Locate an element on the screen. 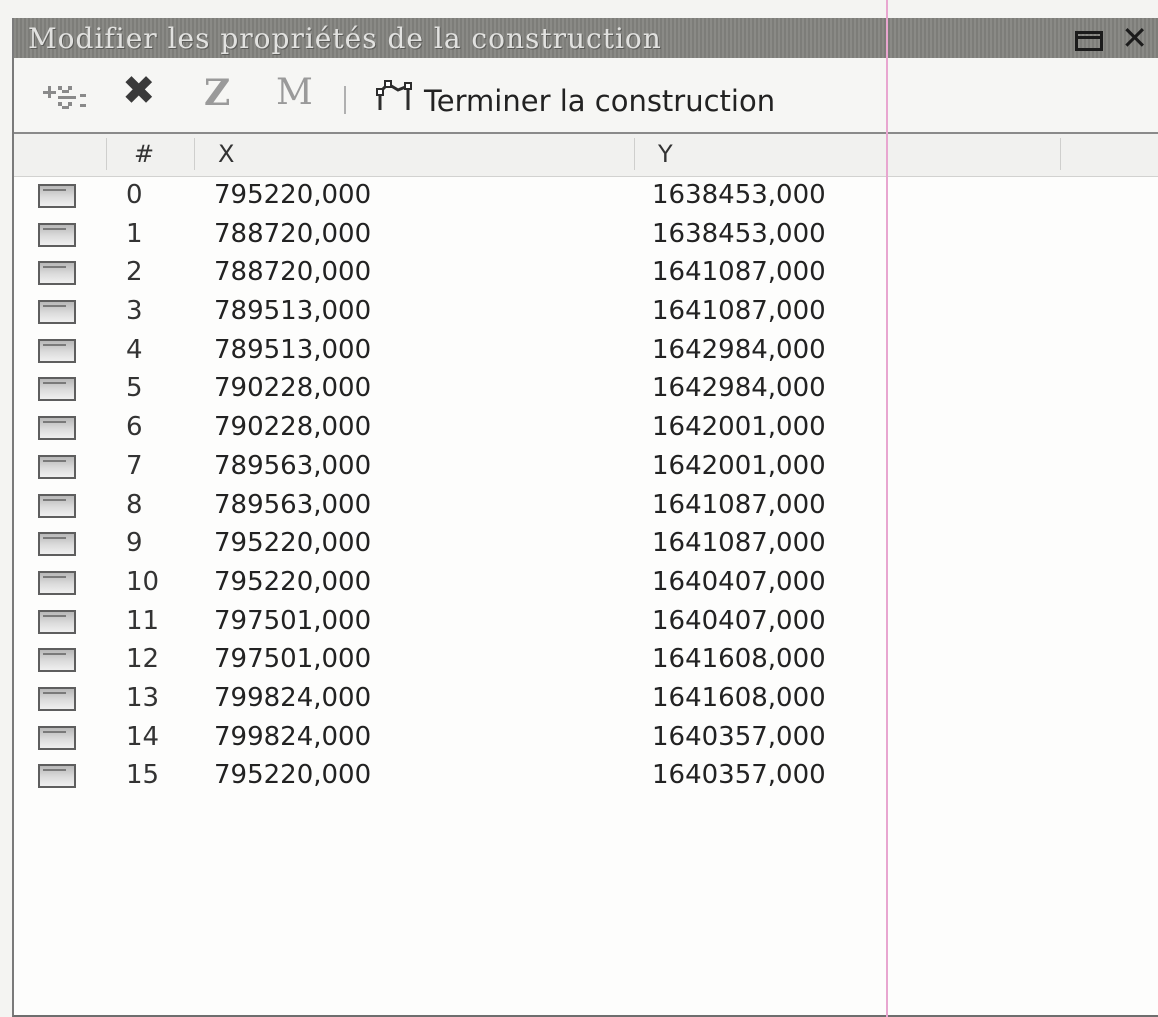 This screenshot has width=1158, height=1017. cell-index: 0 is located at coordinates (134, 195).